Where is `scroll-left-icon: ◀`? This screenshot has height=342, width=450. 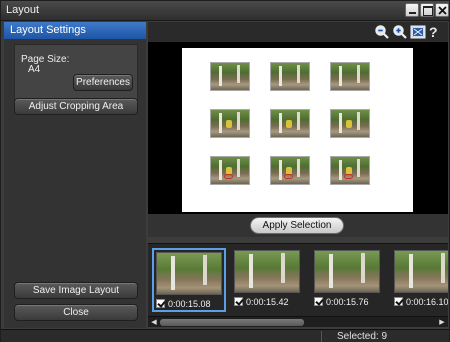 scroll-left-icon: ◀ is located at coordinates (154, 322).